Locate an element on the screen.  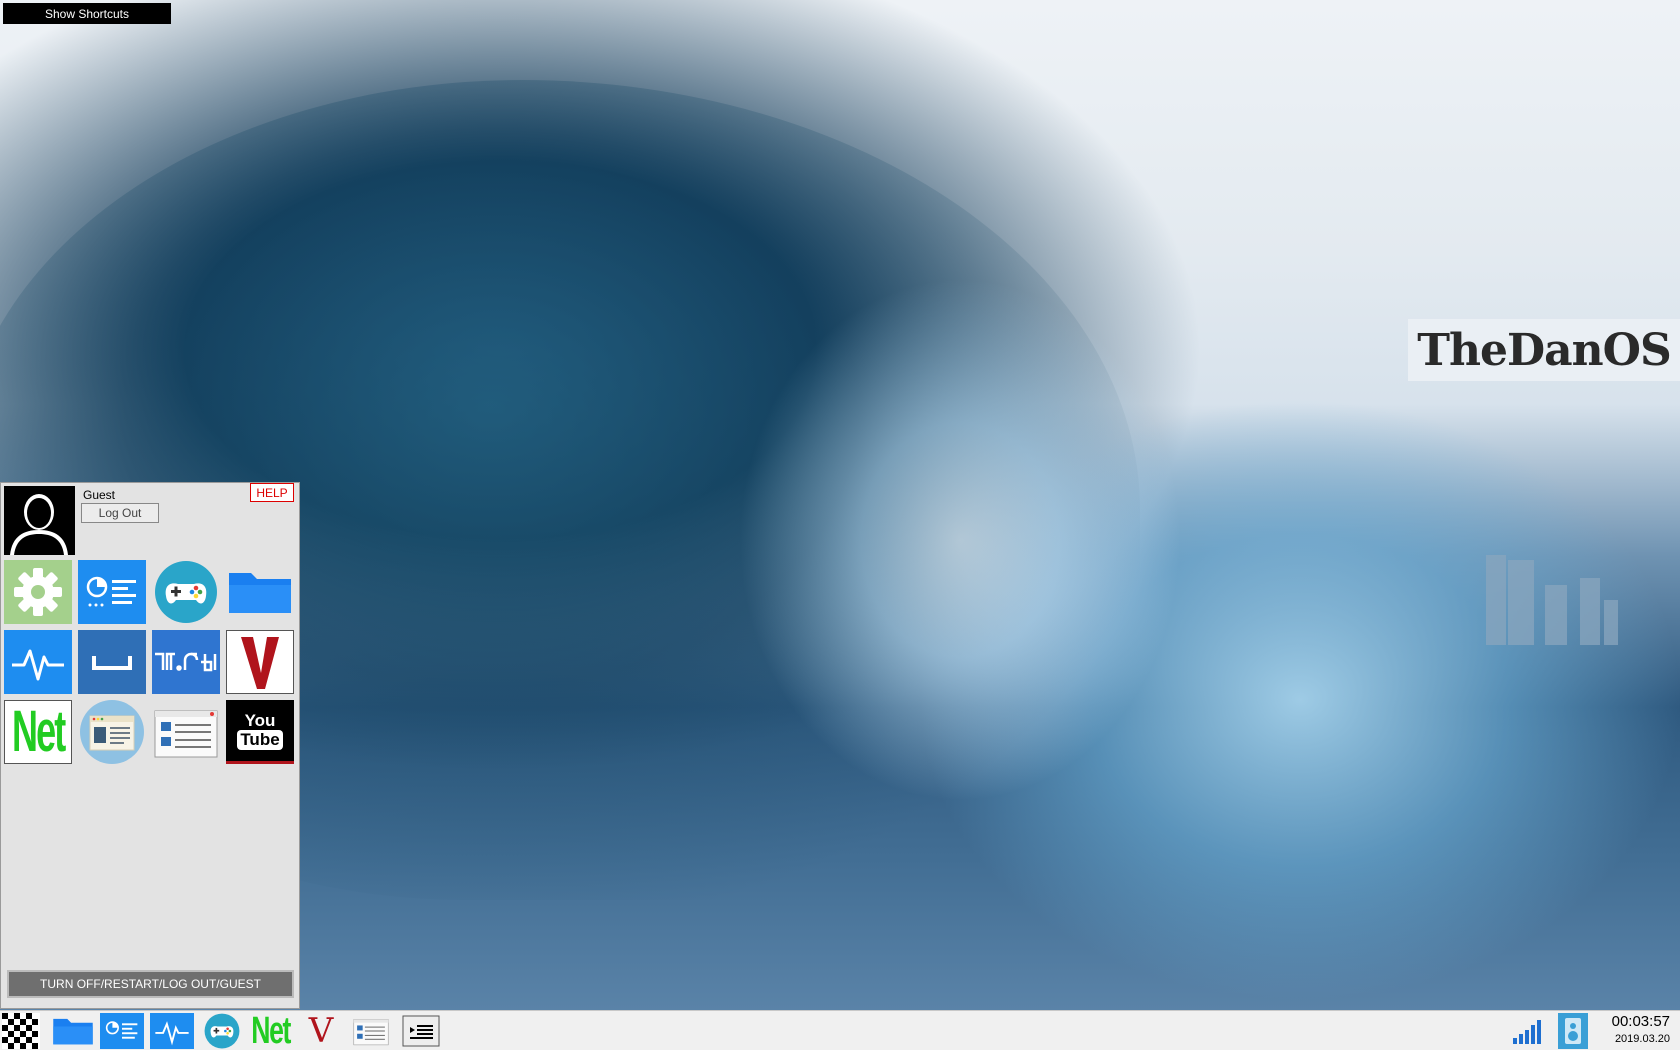
taskbar-v: V is located at coordinates (321, 1031).